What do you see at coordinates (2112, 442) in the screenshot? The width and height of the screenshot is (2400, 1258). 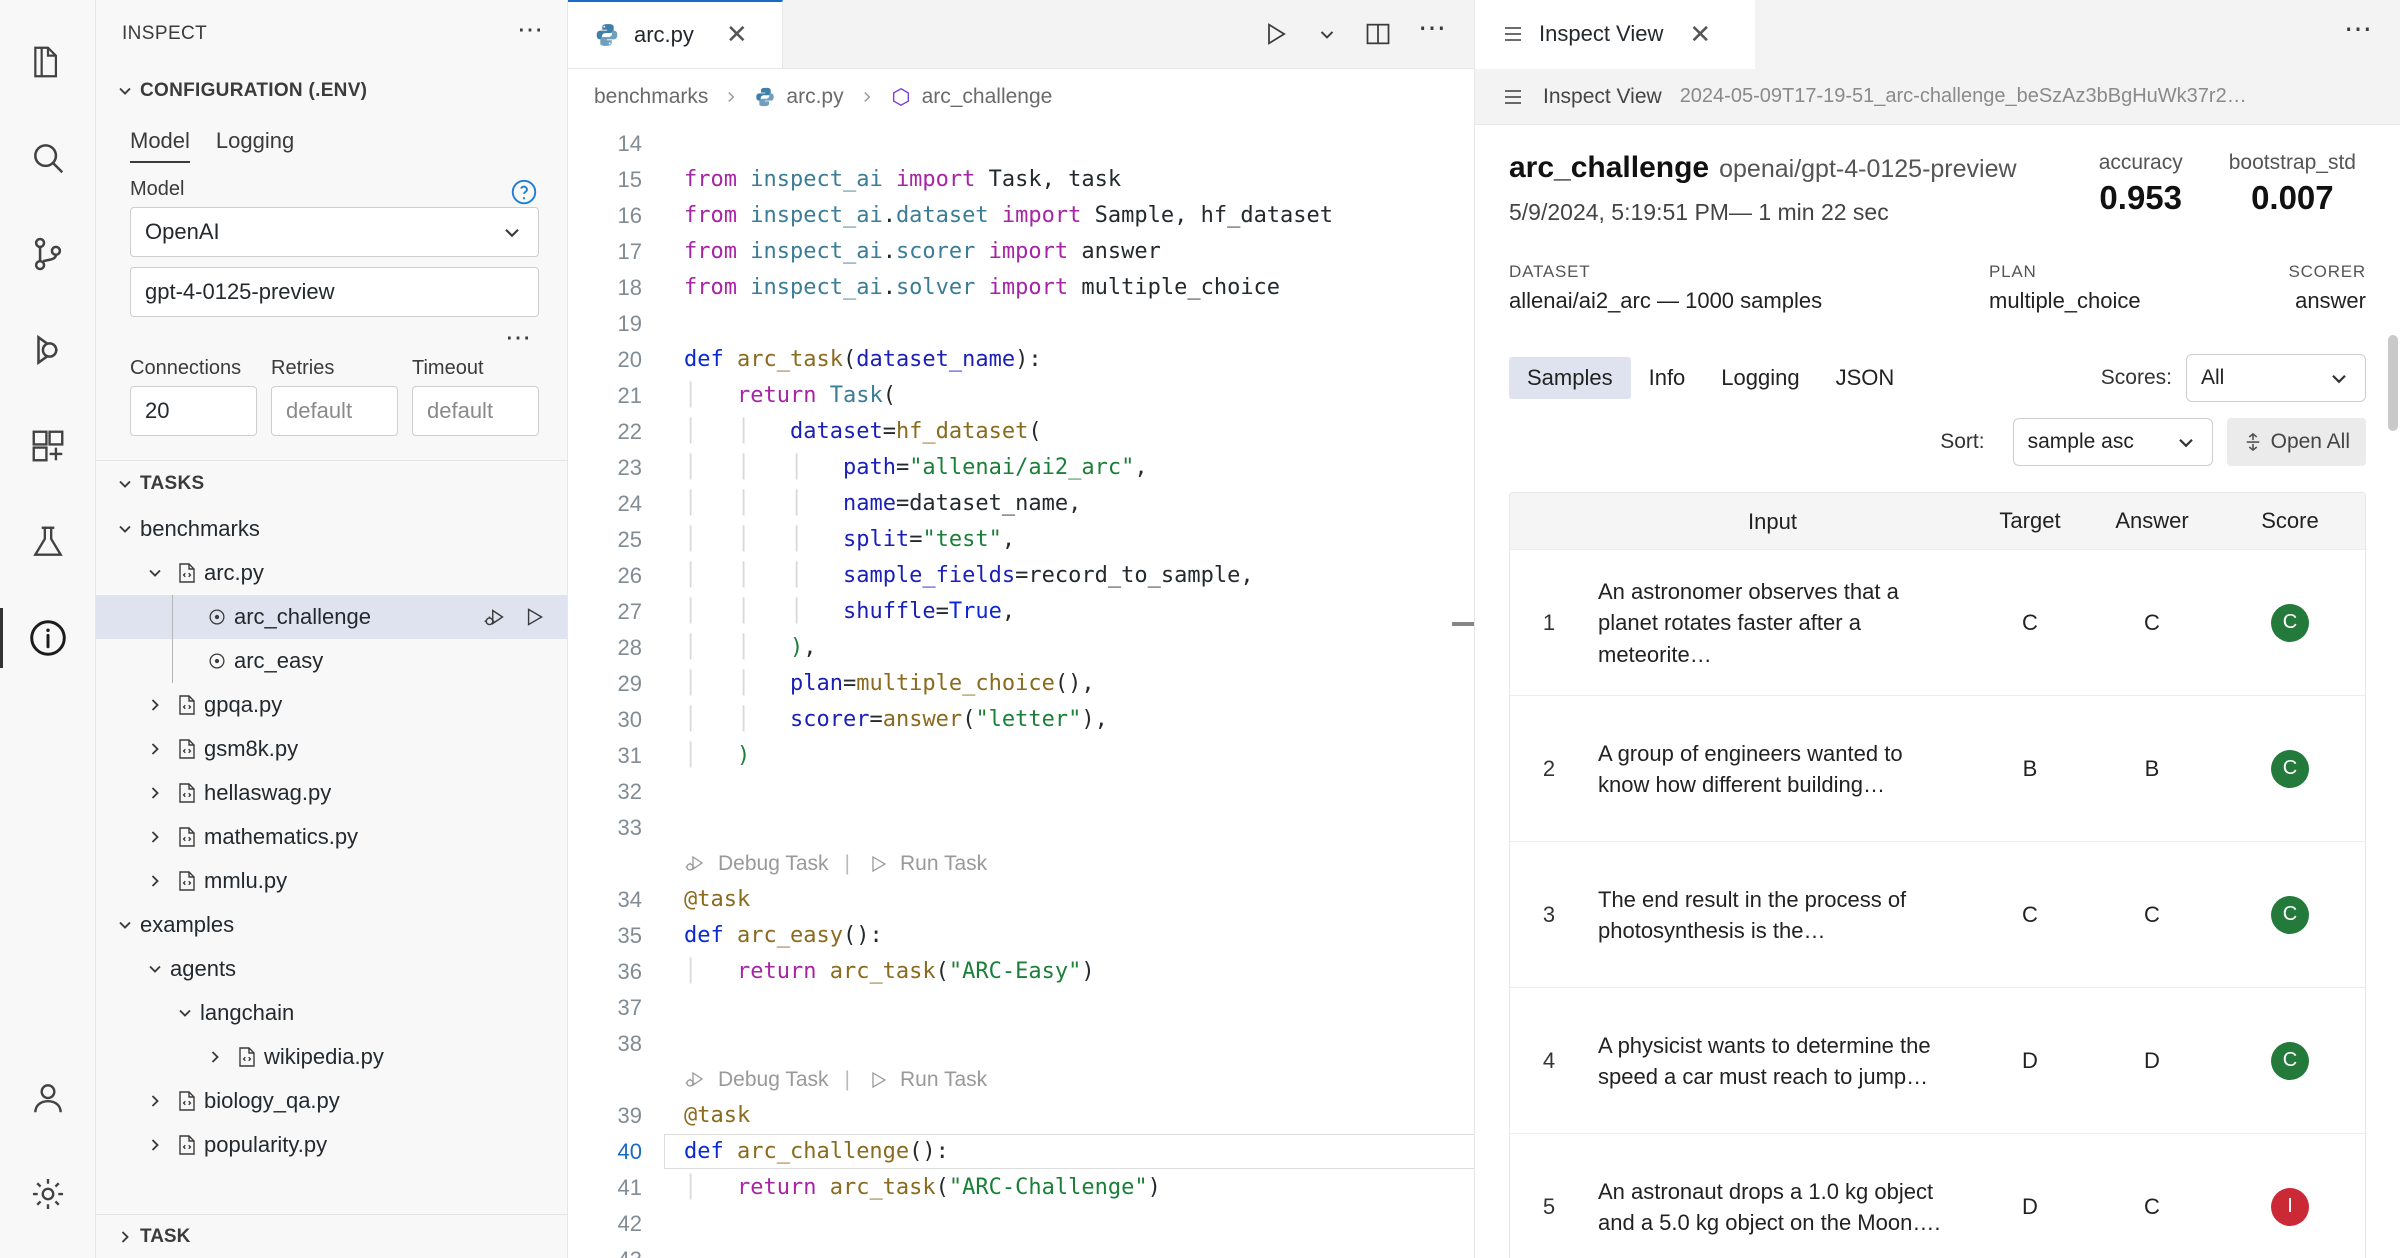 I see `sort-select: sample asc` at bounding box center [2112, 442].